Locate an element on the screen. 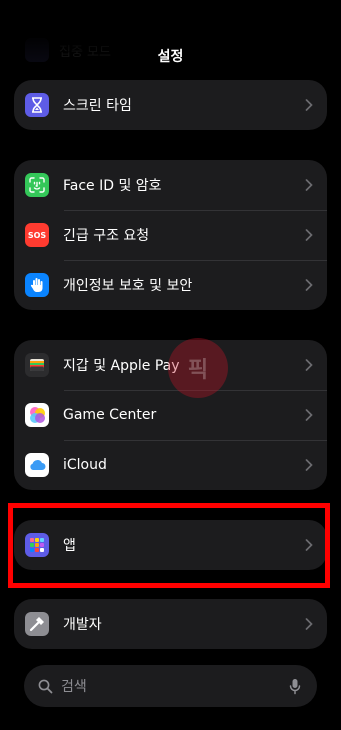  settings-row-emergency-sos: SOS 긴급 구조 요청 is located at coordinates (170, 235).